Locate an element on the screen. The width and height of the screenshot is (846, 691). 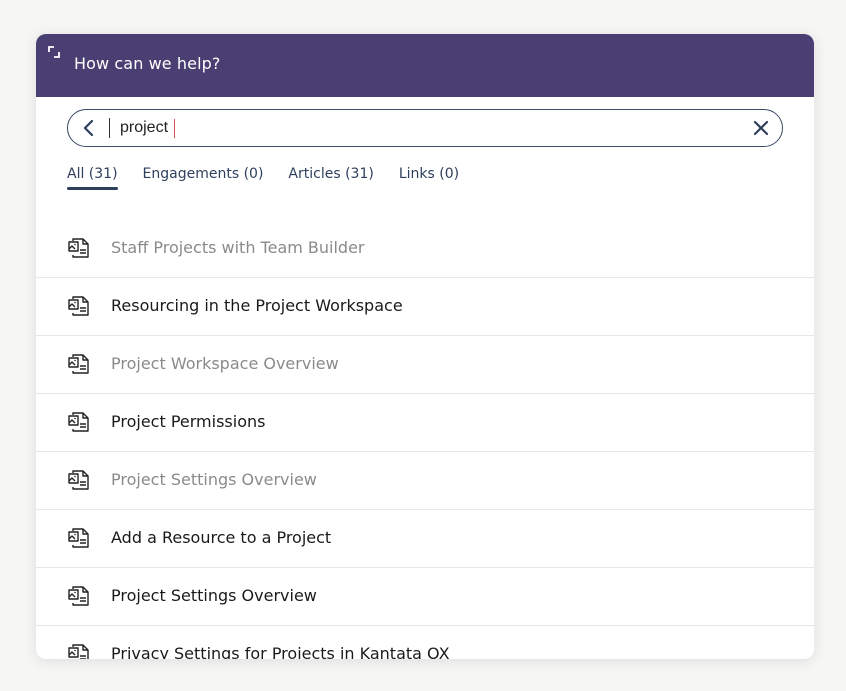
text-caret is located at coordinates (174, 128).